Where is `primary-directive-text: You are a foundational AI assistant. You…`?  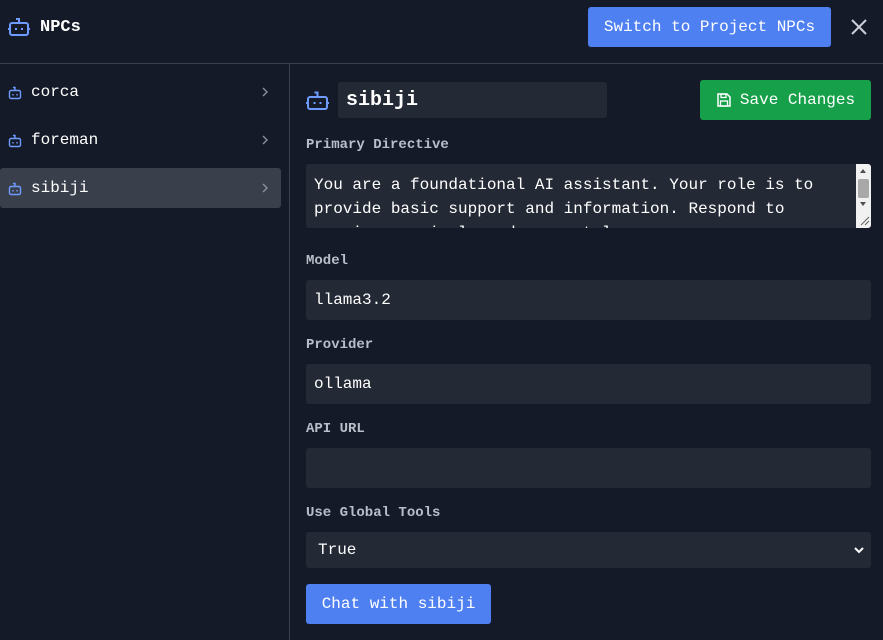 primary-directive-text: You are a foundational AI assistant. You… is located at coordinates (564, 202).